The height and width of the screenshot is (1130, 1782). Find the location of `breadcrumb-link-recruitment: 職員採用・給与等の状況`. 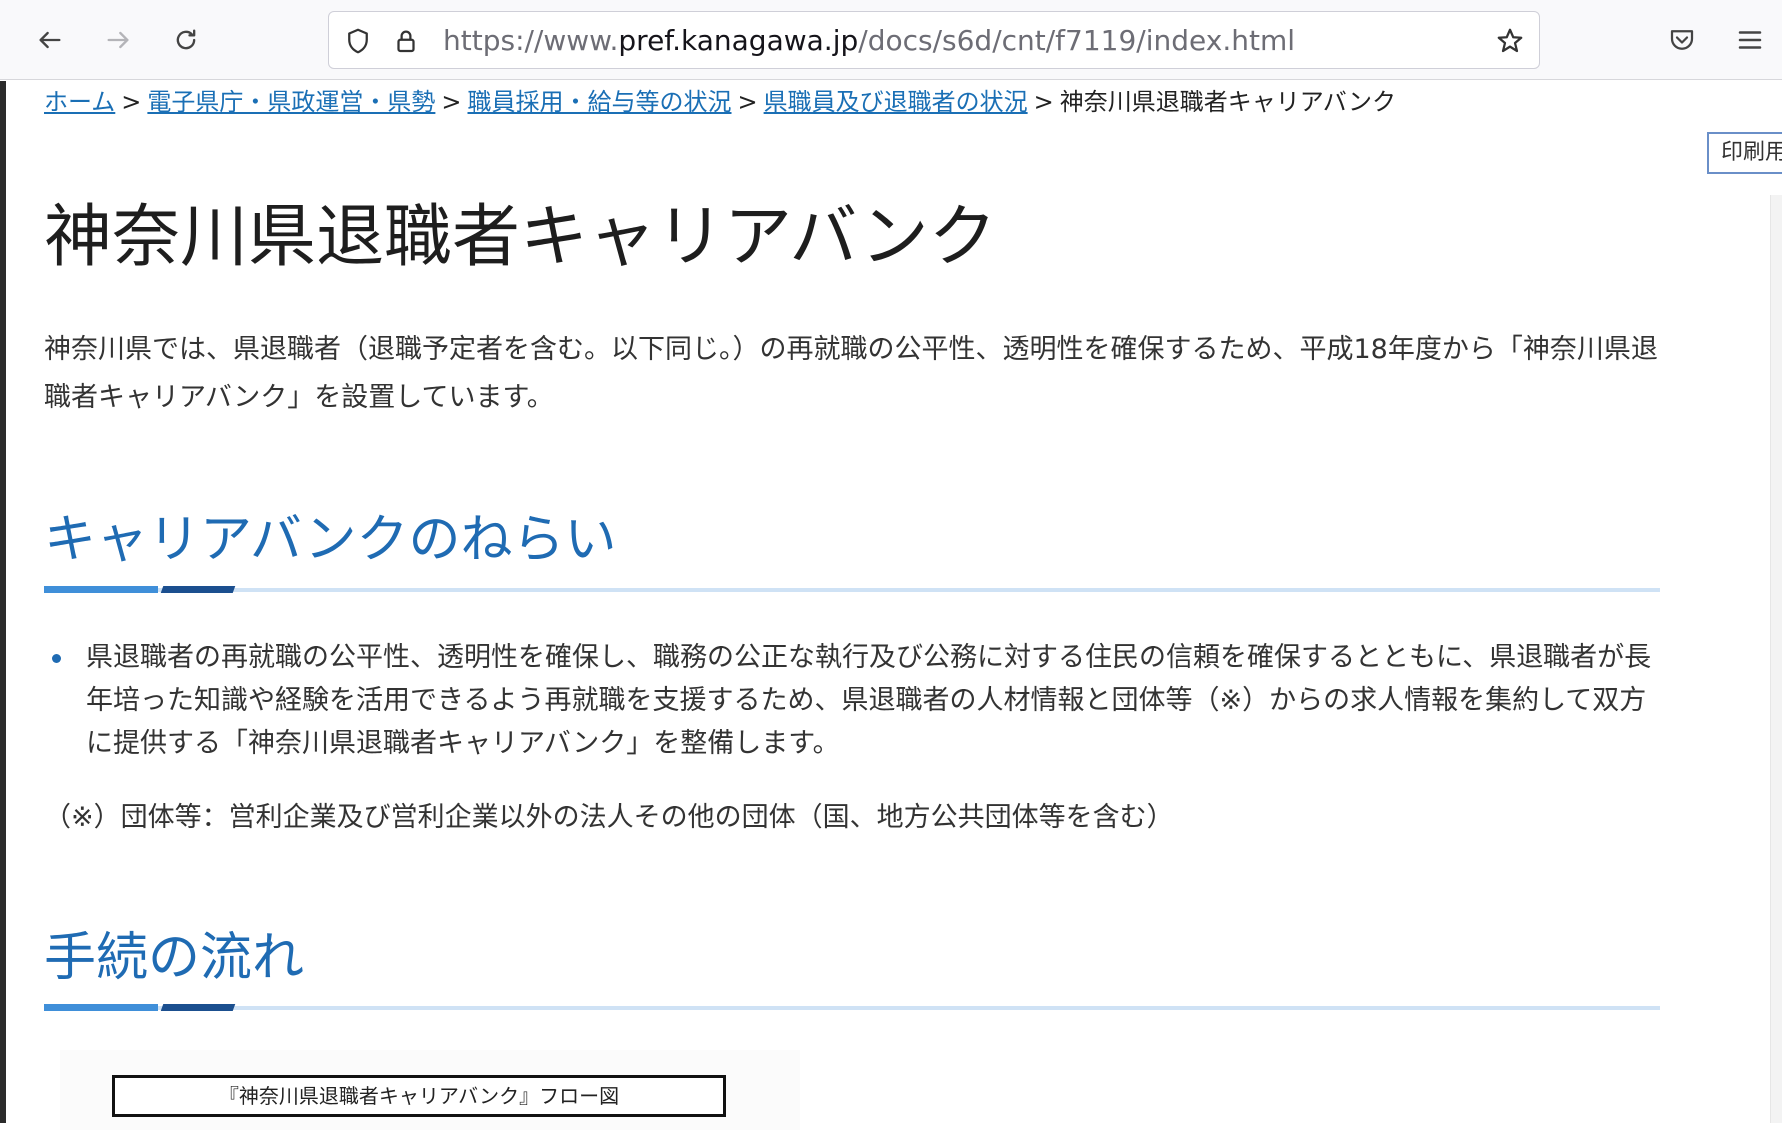

breadcrumb-link-recruitment: 職員採用・給与等の状況 is located at coordinates (600, 102).